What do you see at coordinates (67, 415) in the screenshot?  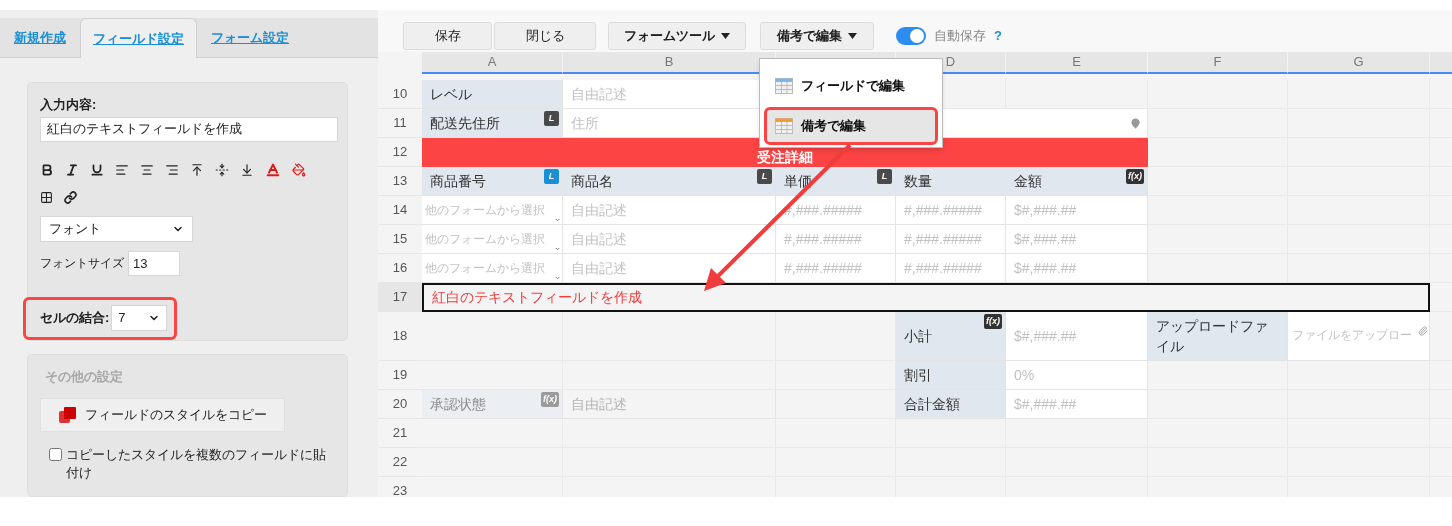 I see `copy-icon` at bounding box center [67, 415].